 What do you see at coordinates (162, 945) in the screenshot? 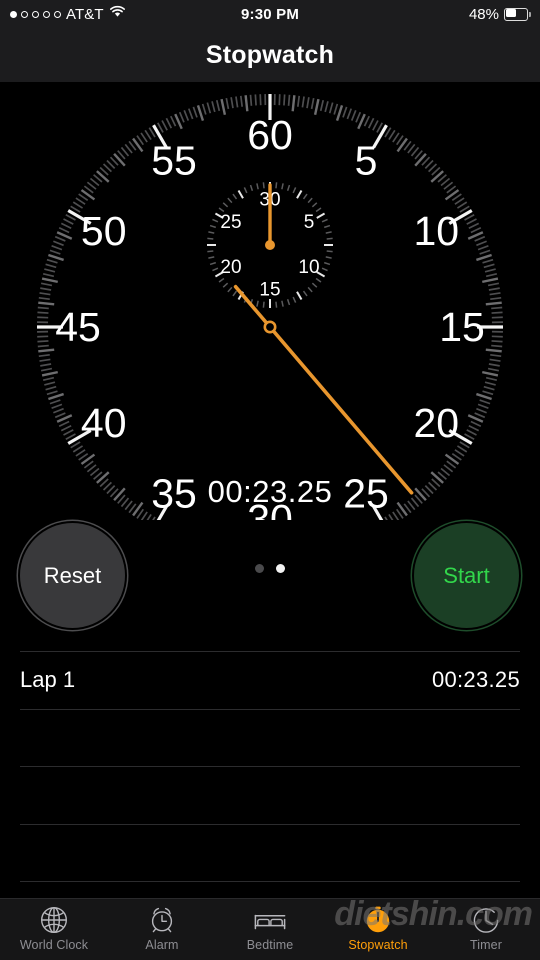
I see `tab-label: Alarm` at bounding box center [162, 945].